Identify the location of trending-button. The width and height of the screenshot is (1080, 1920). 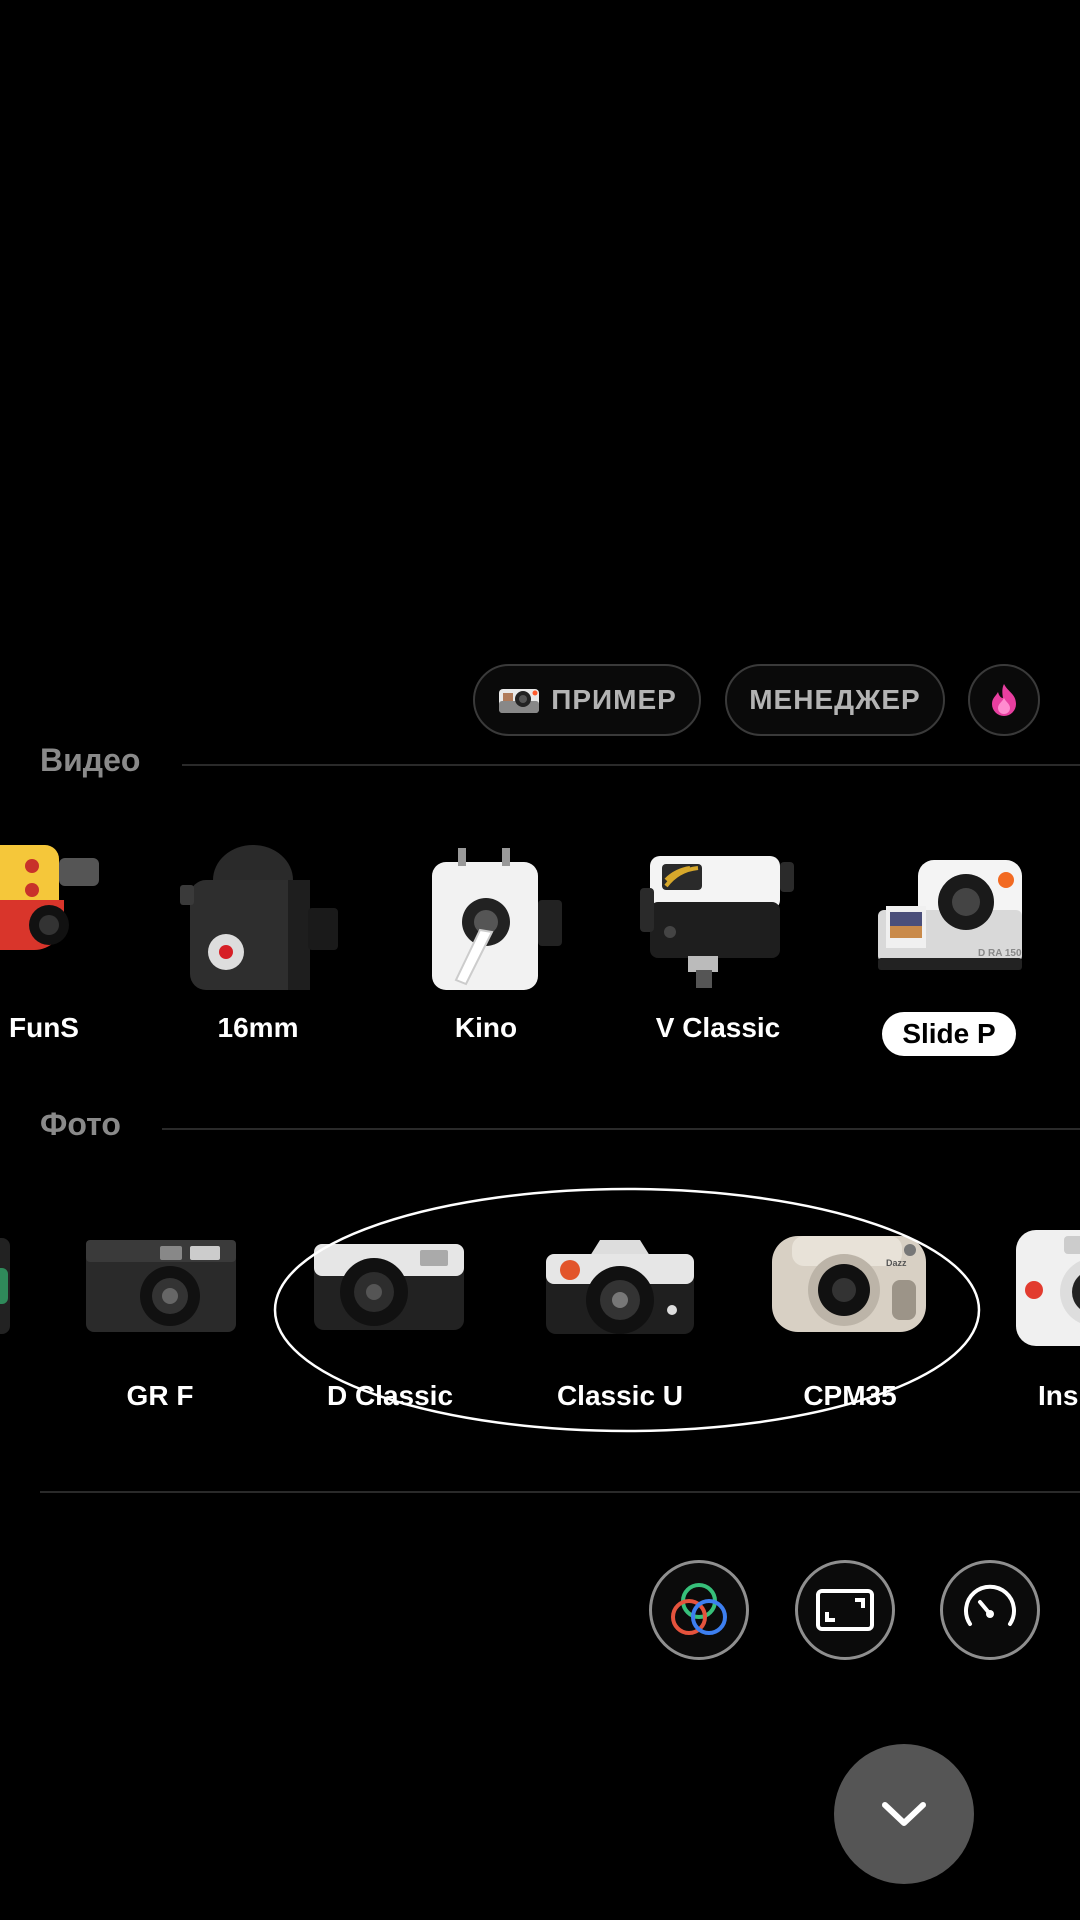
(1004, 700).